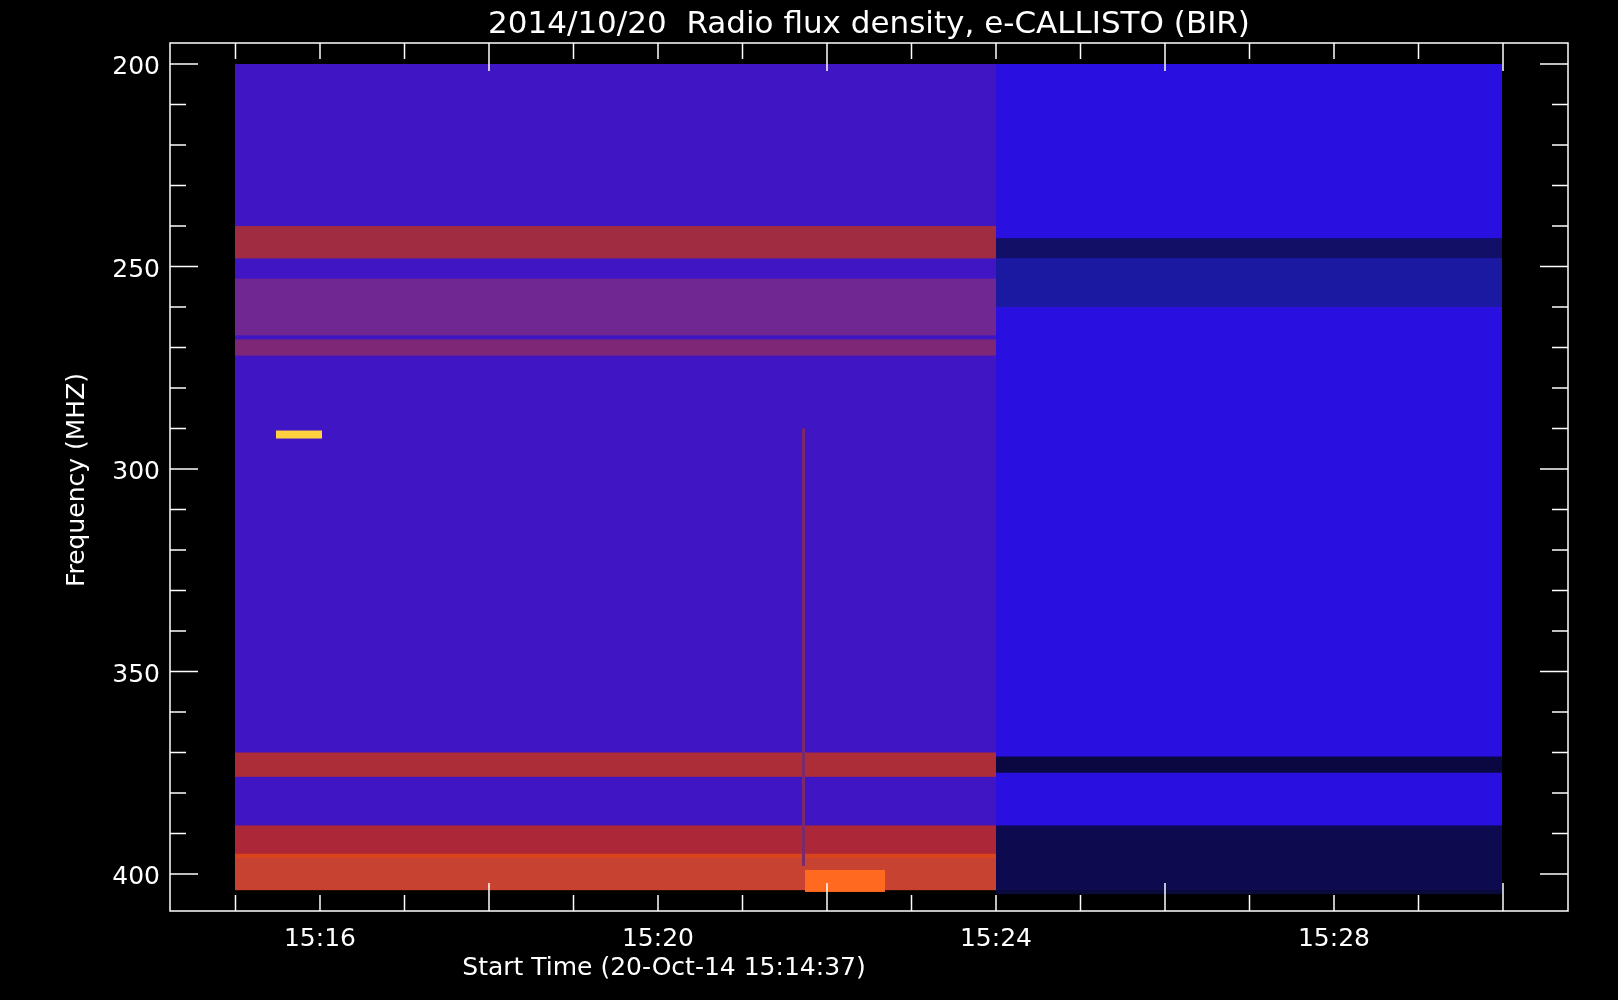 Image resolution: width=1618 pixels, height=1000 pixels. I want to click on tick-label: 15:24, so click(996, 937).